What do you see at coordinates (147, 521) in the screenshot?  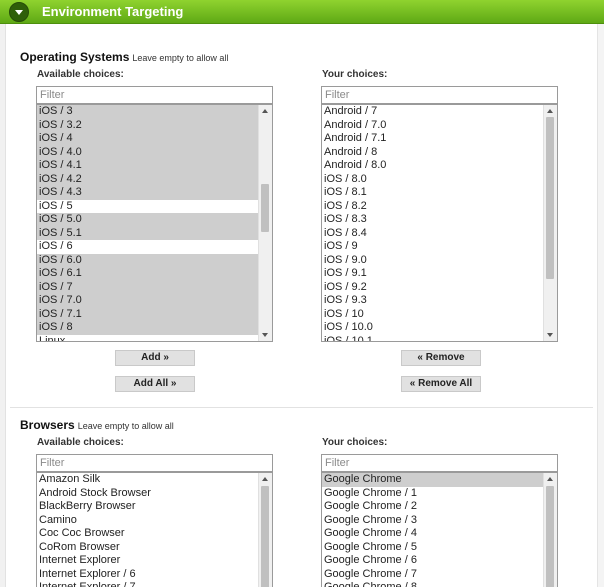 I see `list-item: Camino` at bounding box center [147, 521].